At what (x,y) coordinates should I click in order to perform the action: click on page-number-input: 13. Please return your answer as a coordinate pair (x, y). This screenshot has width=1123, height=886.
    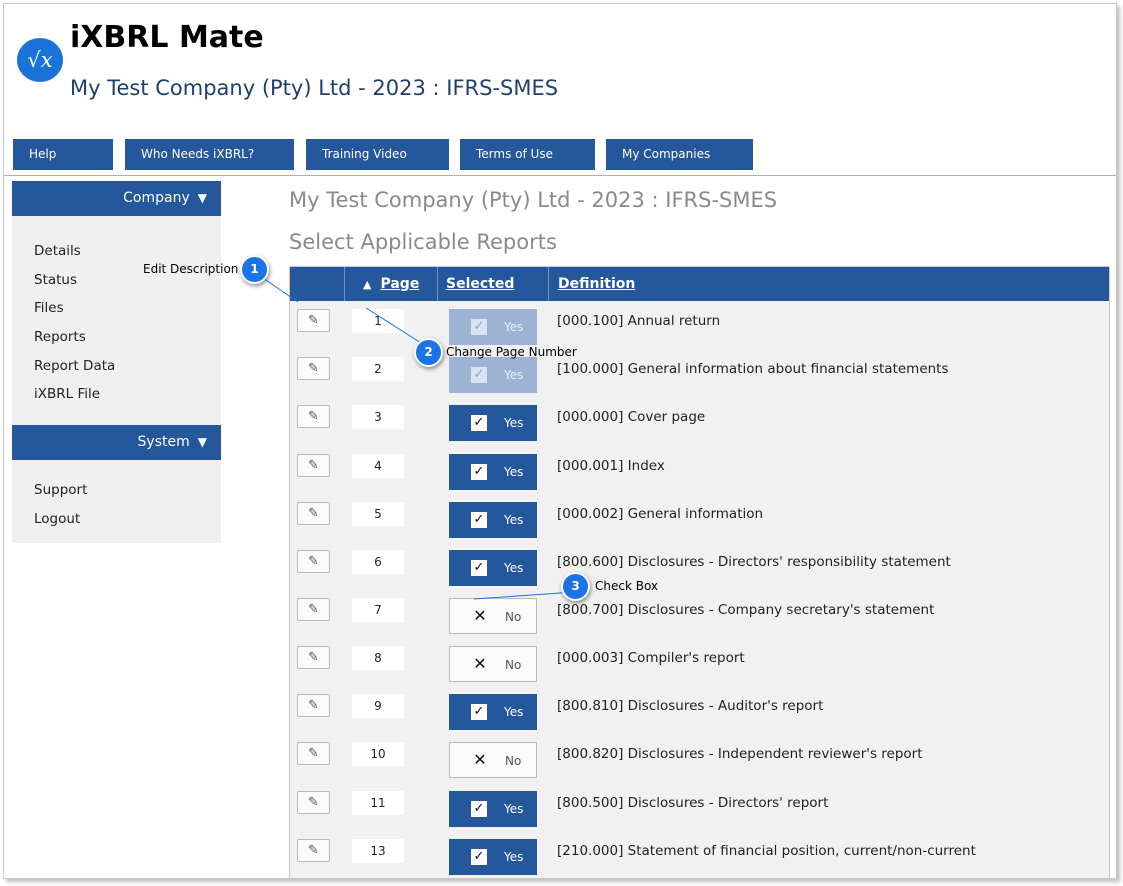
    Looking at the image, I should click on (378, 851).